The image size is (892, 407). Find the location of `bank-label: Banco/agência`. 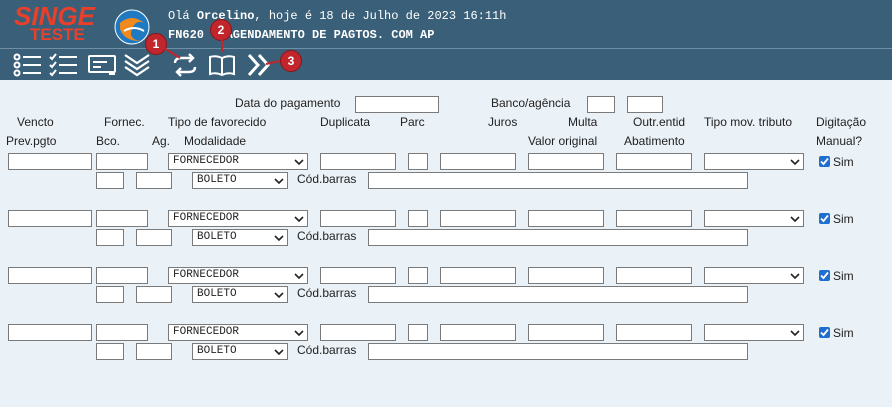

bank-label: Banco/agência is located at coordinates (531, 103).